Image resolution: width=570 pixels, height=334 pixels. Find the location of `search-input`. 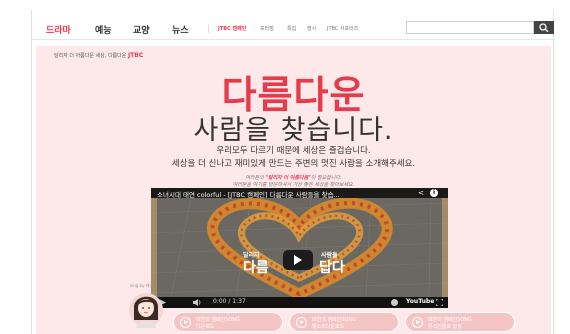

search-input is located at coordinates (470, 27).